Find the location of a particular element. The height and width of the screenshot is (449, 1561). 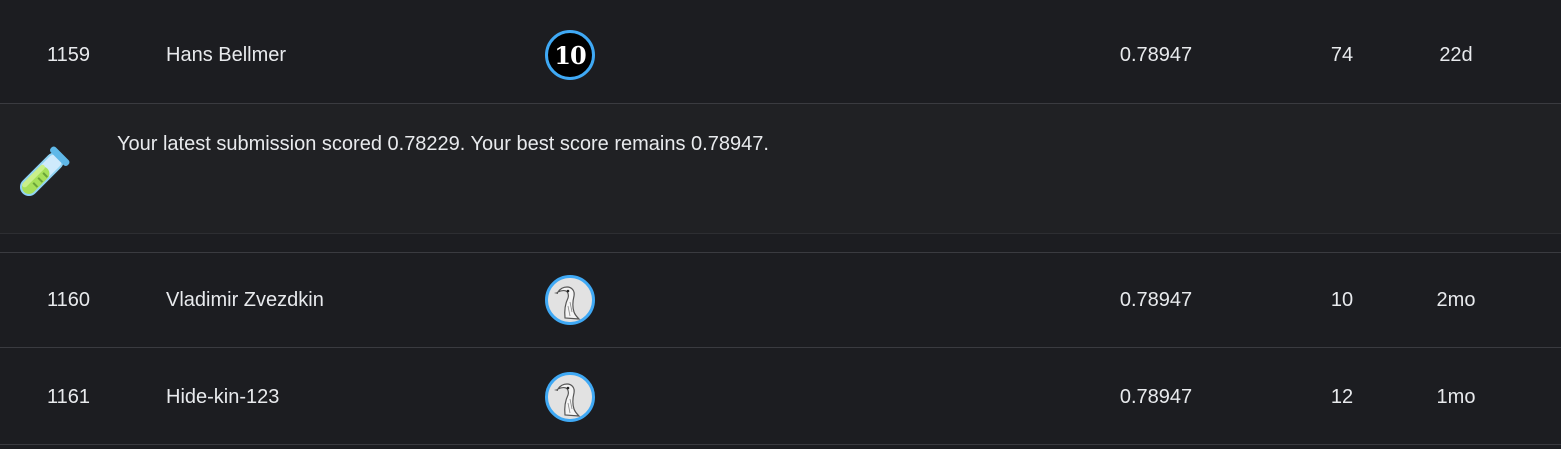

test-tube-icon is located at coordinates (44, 171).